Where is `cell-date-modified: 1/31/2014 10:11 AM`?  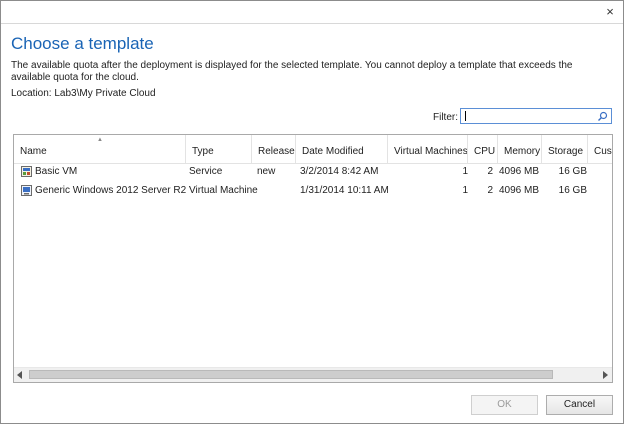 cell-date-modified: 1/31/2014 10:11 AM is located at coordinates (344, 190).